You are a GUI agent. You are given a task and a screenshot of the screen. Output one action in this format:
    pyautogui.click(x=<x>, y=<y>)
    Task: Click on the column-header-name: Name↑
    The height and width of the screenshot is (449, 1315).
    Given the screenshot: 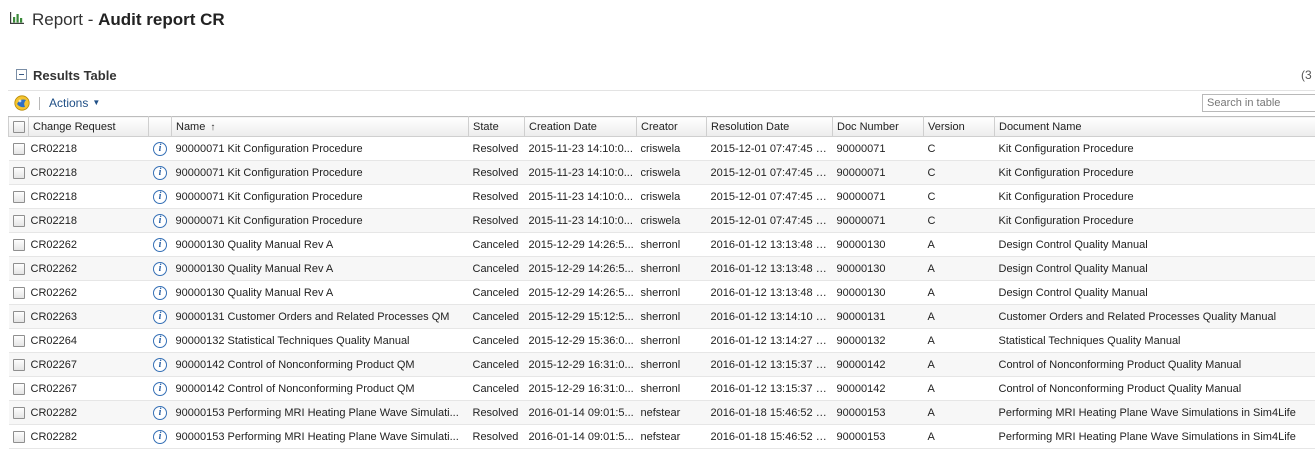 What is the action you would take?
    pyautogui.click(x=320, y=127)
    